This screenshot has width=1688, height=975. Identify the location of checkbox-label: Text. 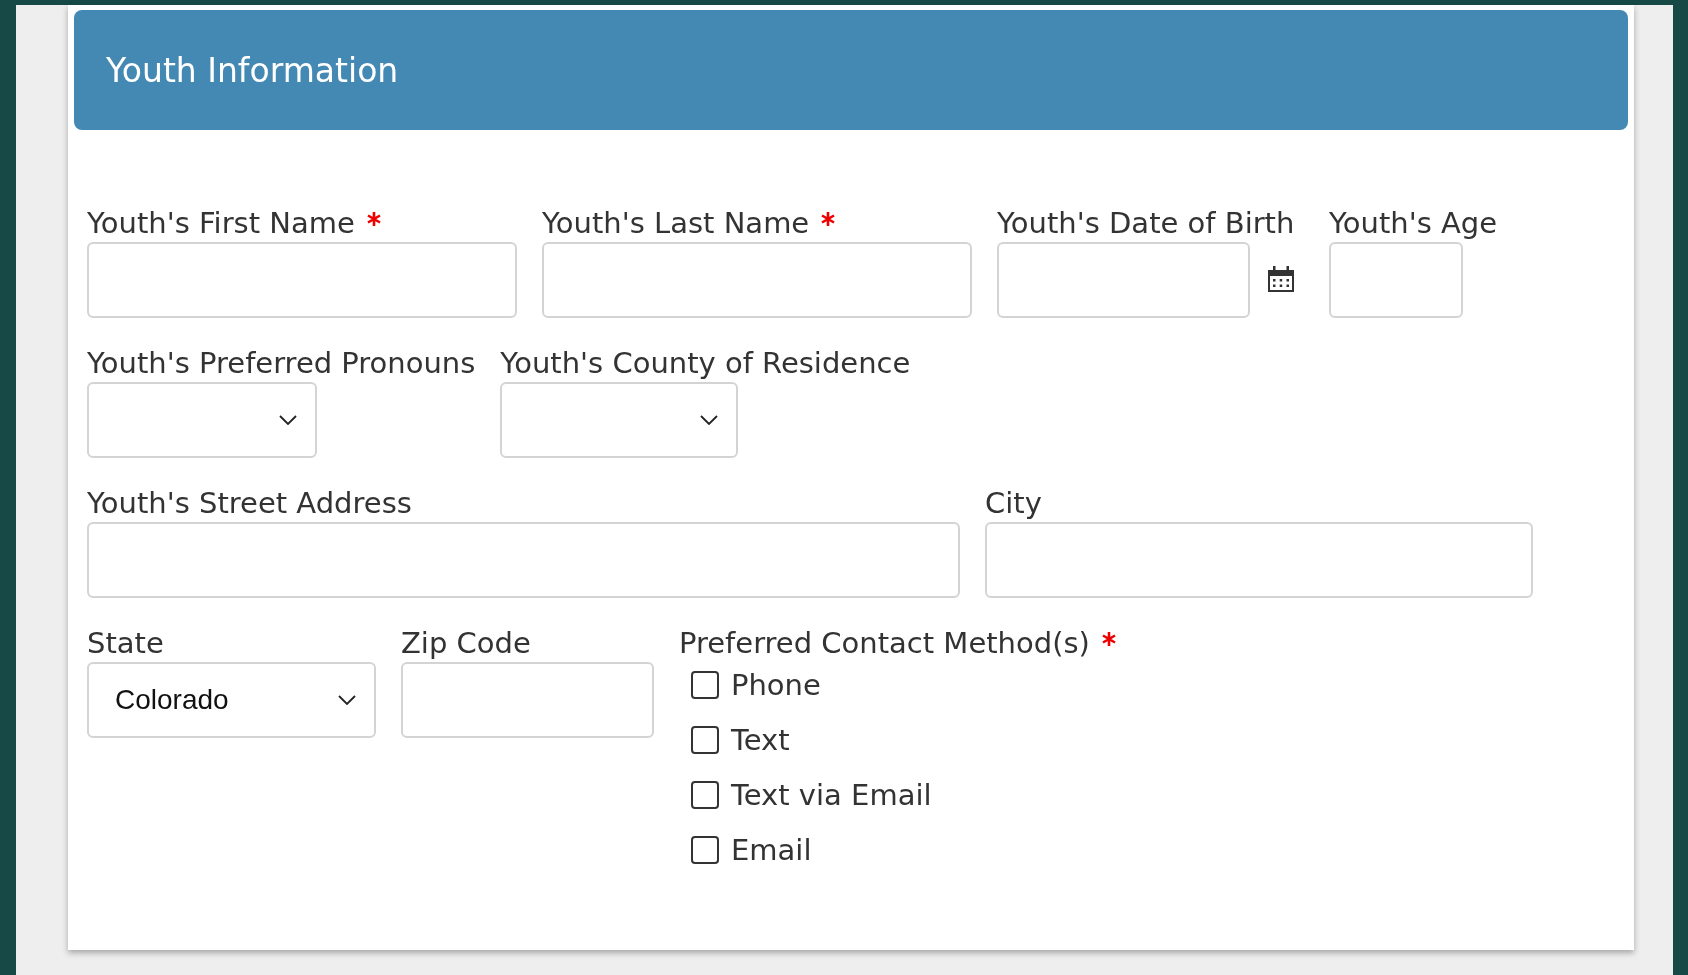
(760, 740).